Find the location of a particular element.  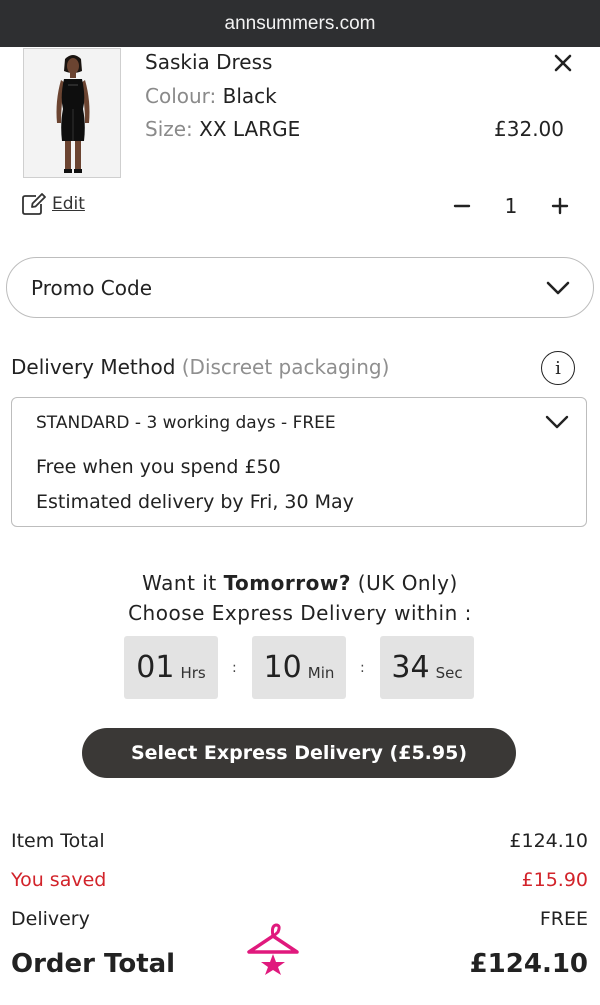

delivery-method-heading: Delivery Method (Discreet packaging) is located at coordinates (200, 367).